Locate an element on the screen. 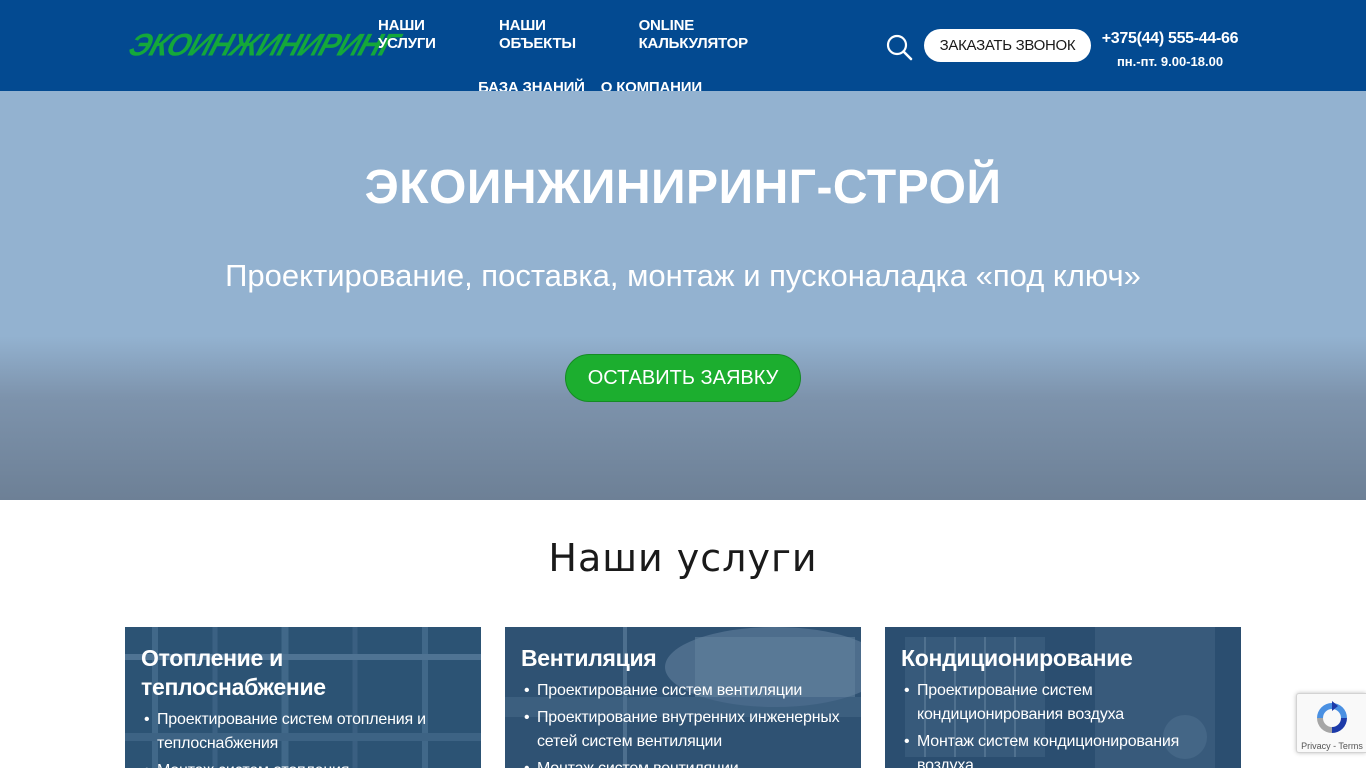 The width and height of the screenshot is (1366, 768). search-icon is located at coordinates (899, 47).